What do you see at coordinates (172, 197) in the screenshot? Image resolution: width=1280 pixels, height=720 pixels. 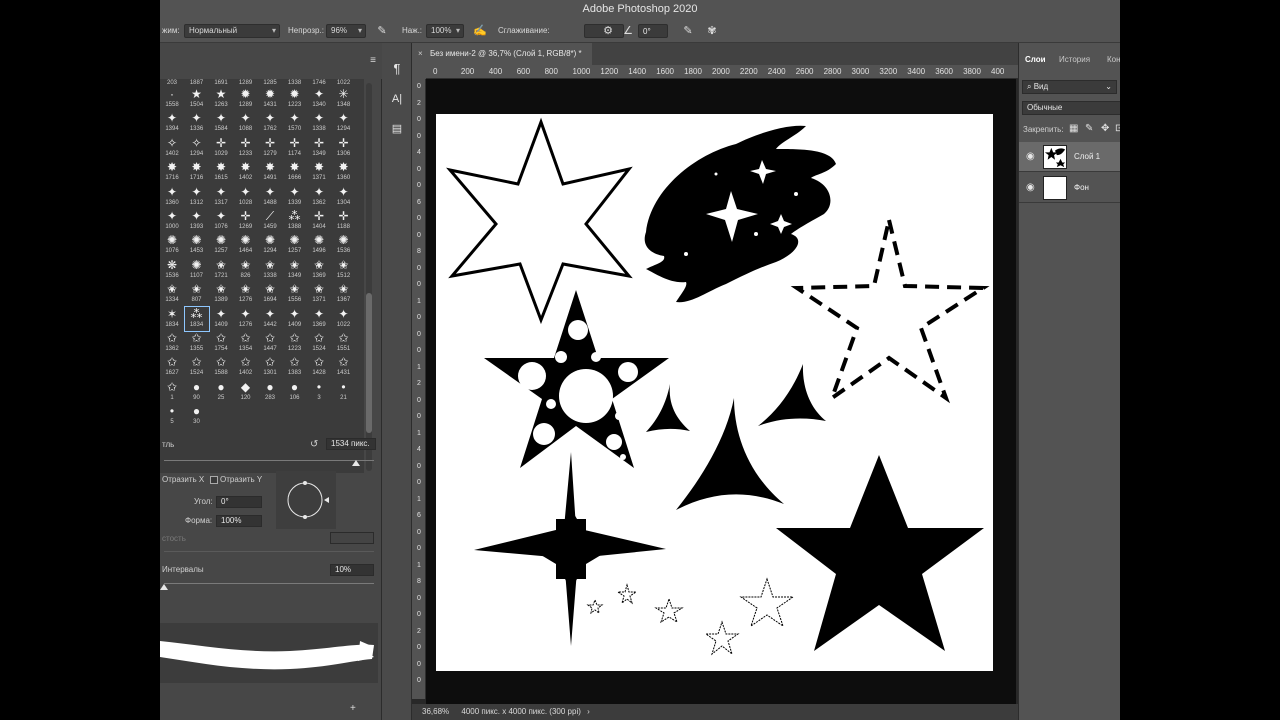 I see `brush-preset: ✦ 1360` at bounding box center [172, 197].